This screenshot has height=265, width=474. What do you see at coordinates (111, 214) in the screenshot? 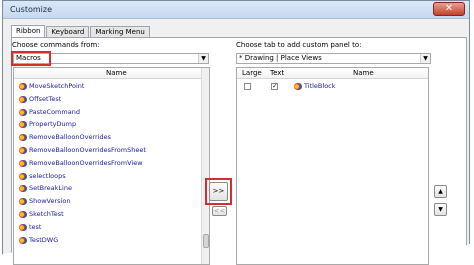
I see `list-item: SketchTest` at bounding box center [111, 214].